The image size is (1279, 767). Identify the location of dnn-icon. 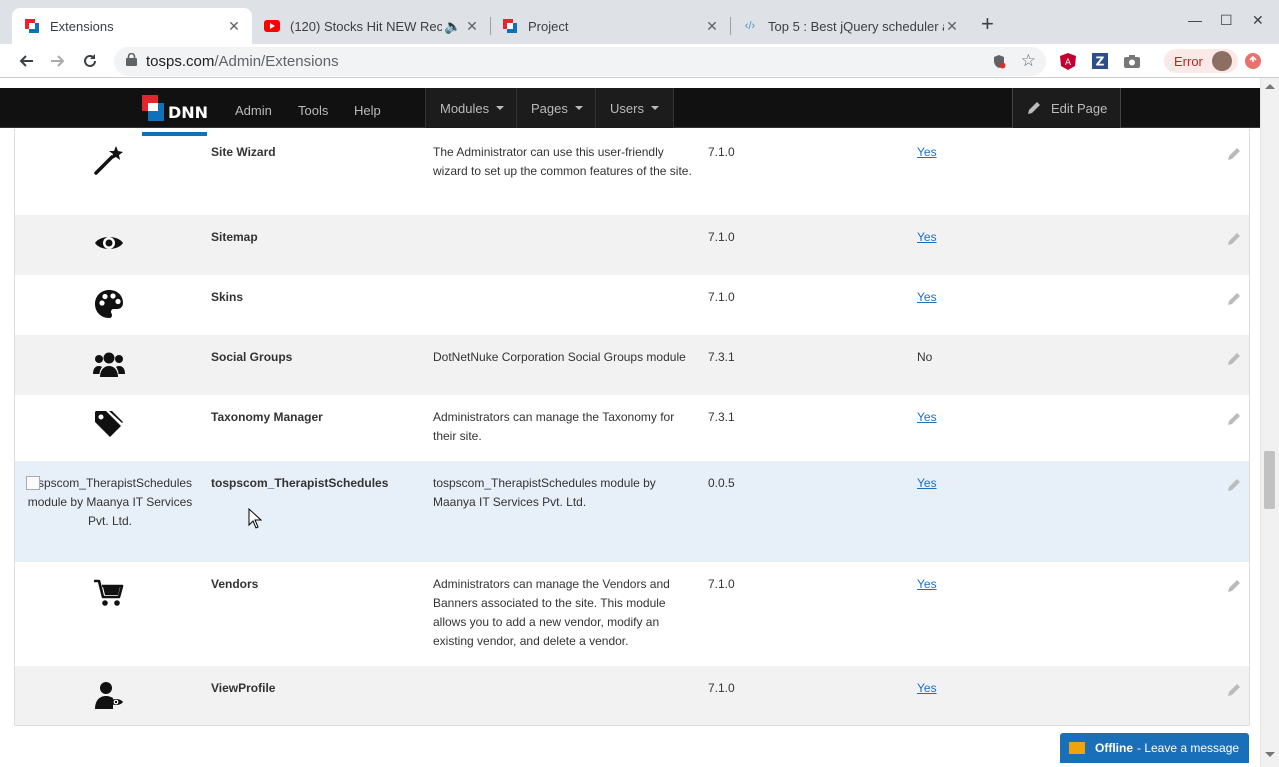
(510, 26).